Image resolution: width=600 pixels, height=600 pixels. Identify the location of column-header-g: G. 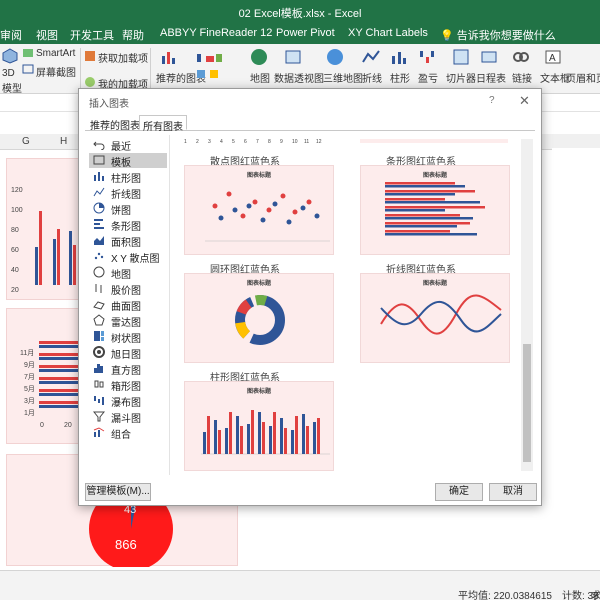
(26, 141).